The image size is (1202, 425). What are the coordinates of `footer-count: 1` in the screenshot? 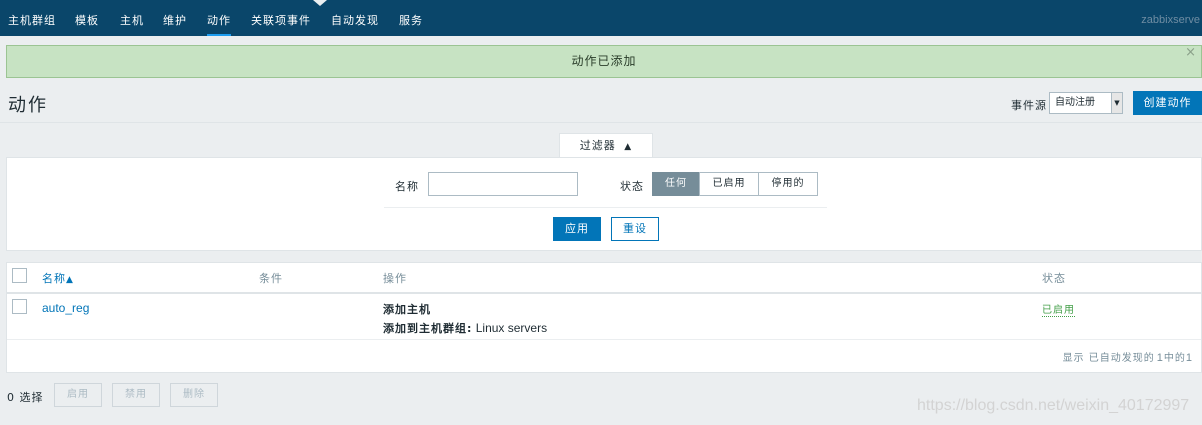 It's located at (1160, 358).